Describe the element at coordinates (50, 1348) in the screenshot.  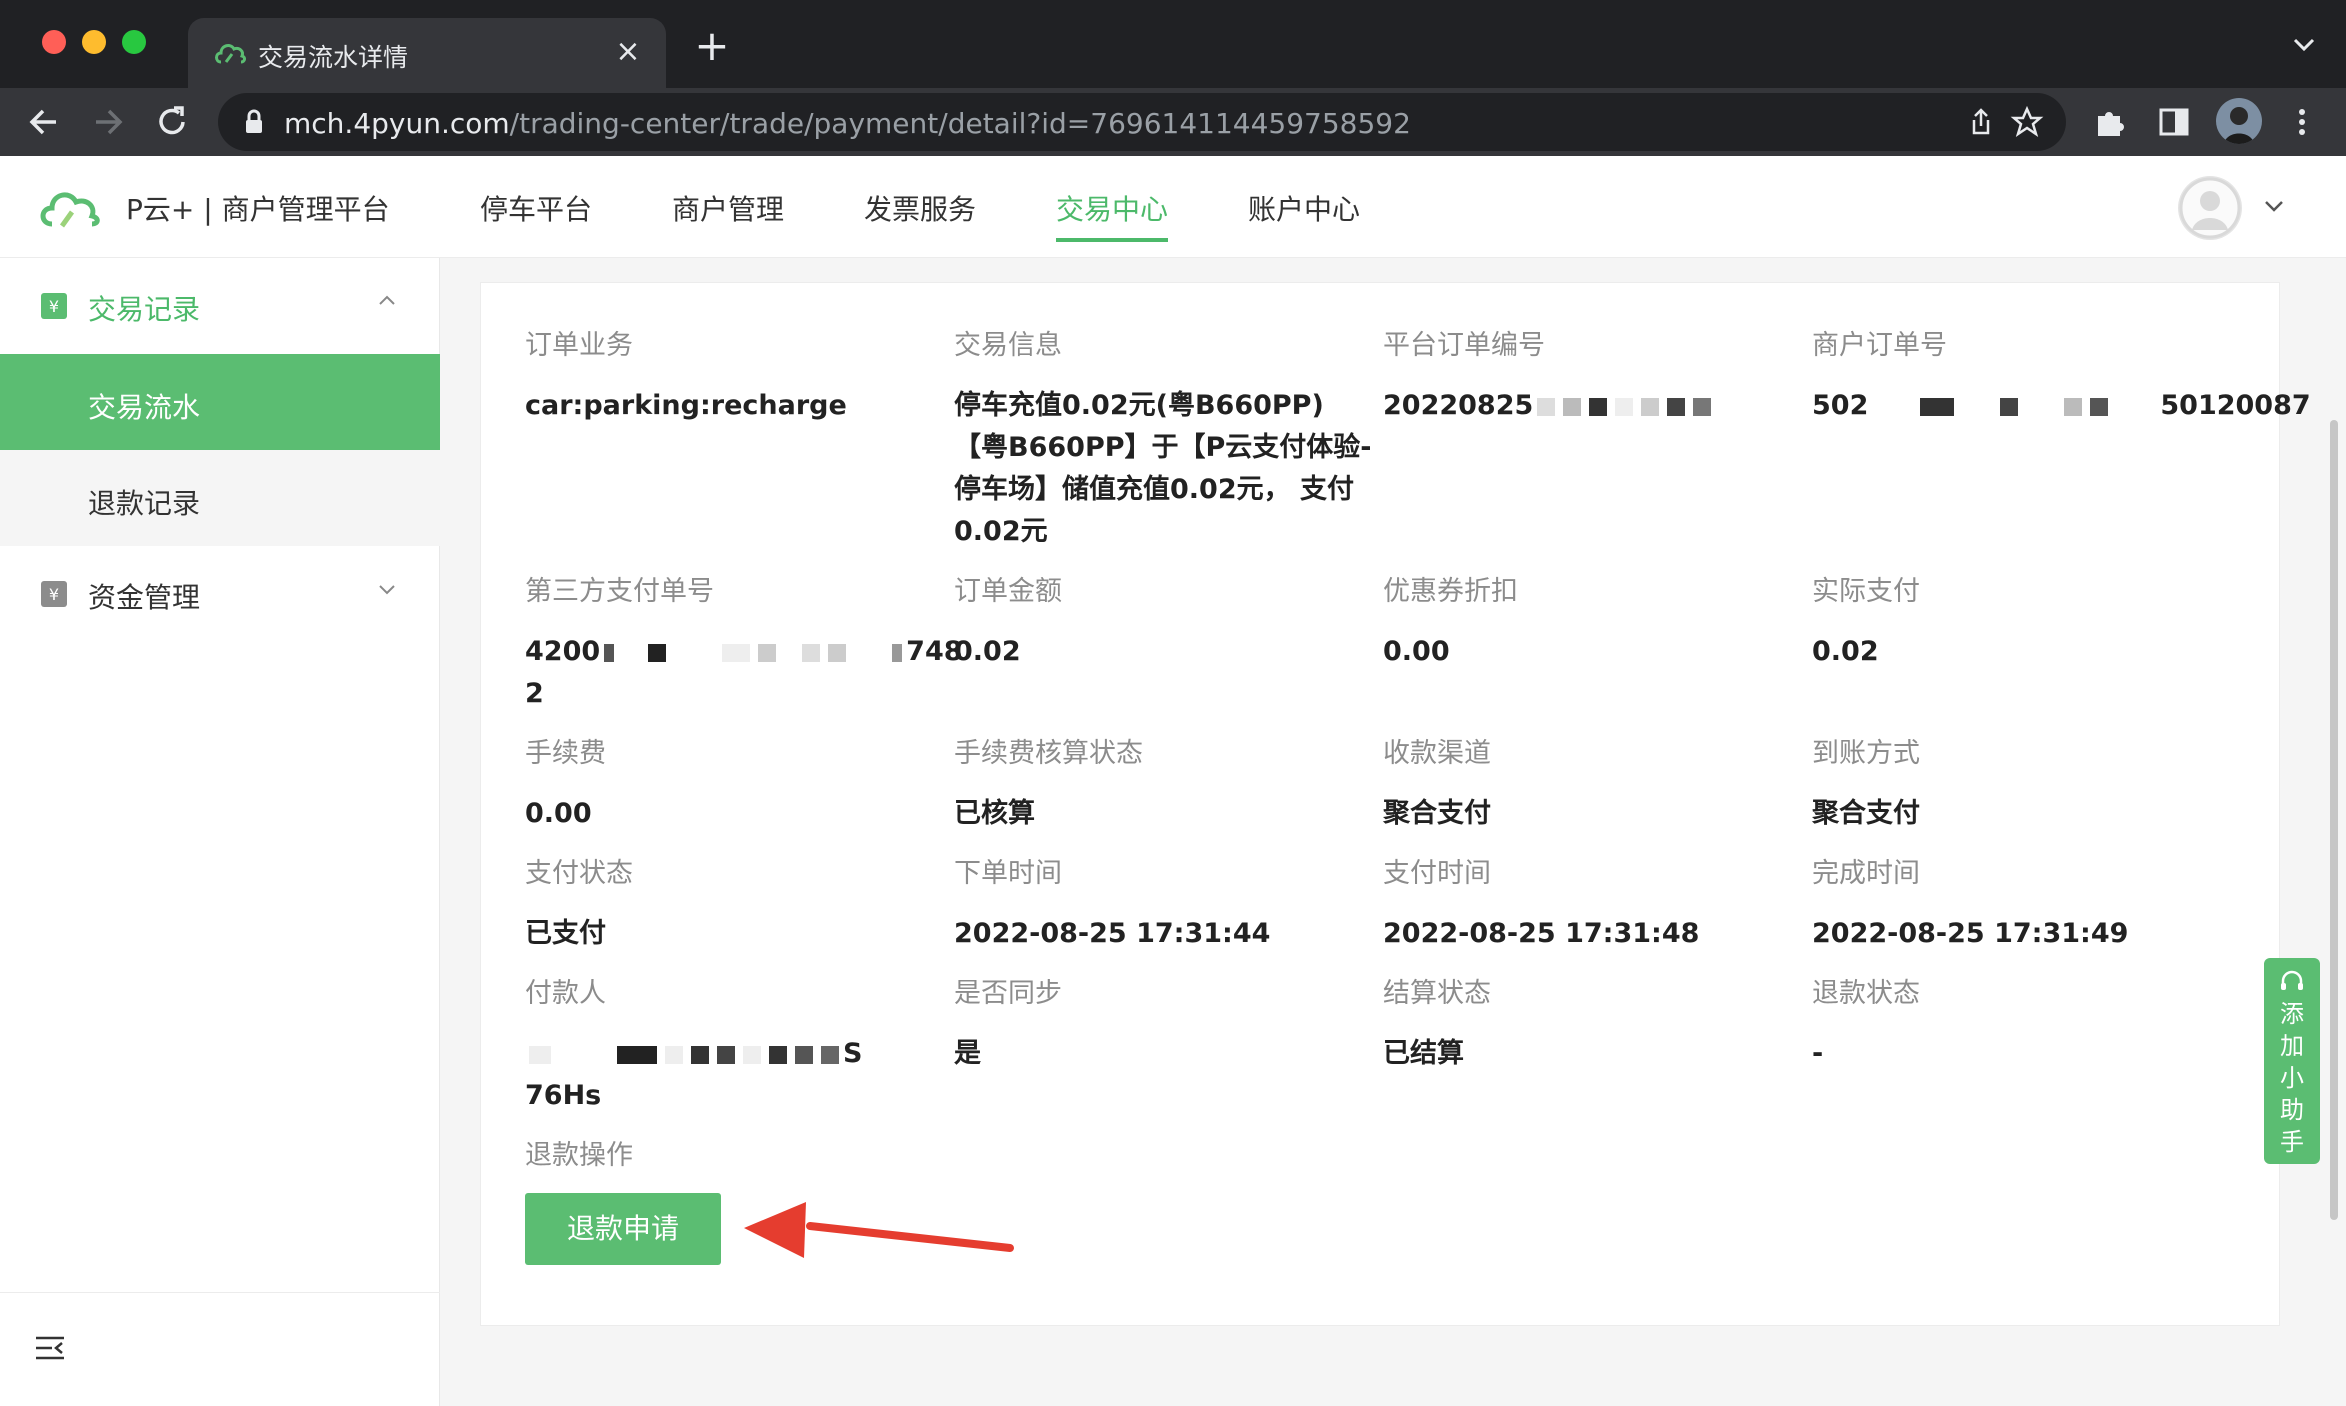
I see `collapse-sidebar-icon` at that location.